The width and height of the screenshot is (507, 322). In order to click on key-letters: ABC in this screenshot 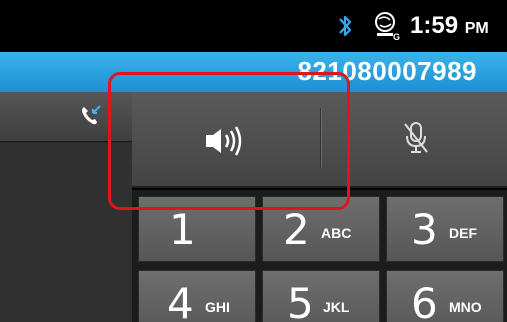, I will do `click(336, 233)`.